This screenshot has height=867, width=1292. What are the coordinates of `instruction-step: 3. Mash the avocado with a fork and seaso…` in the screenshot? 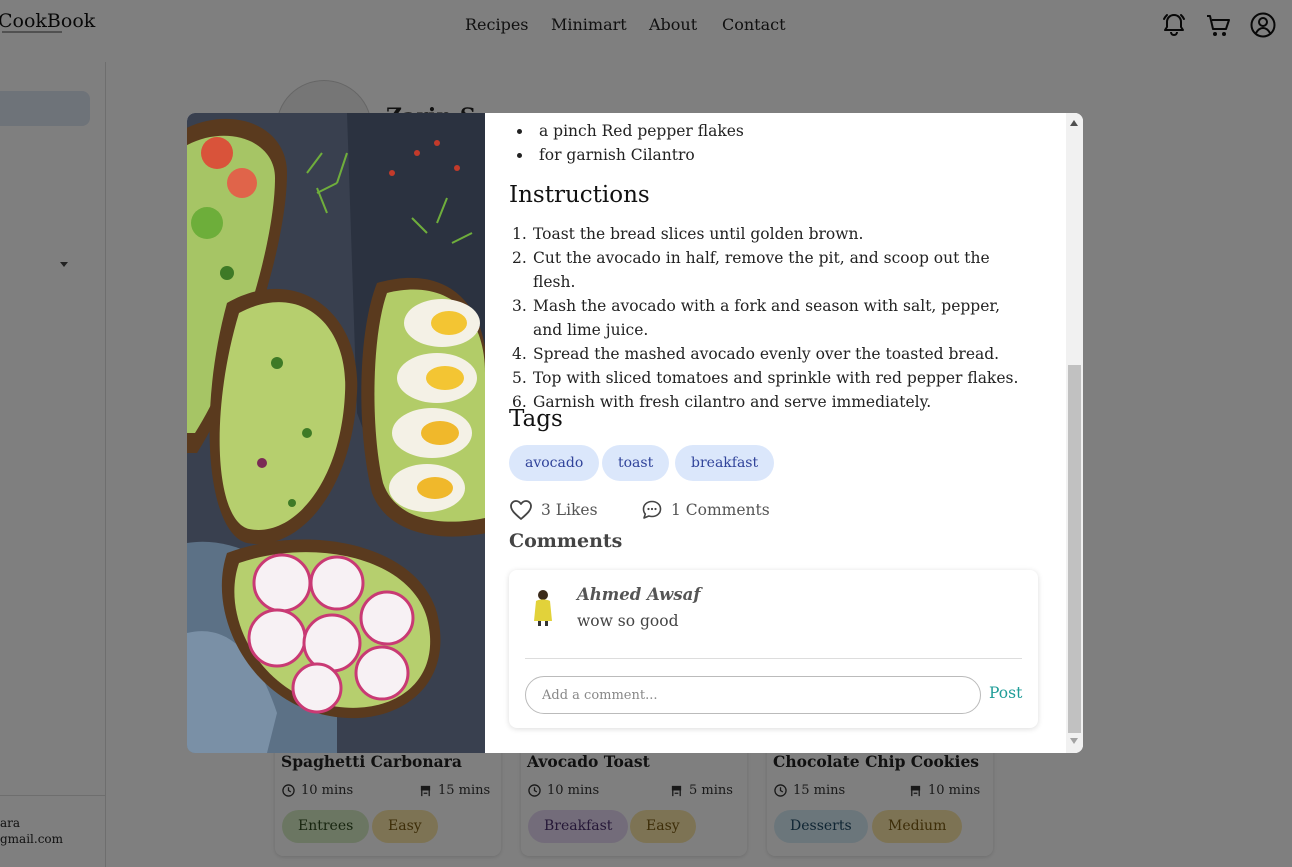 It's located at (756, 318).